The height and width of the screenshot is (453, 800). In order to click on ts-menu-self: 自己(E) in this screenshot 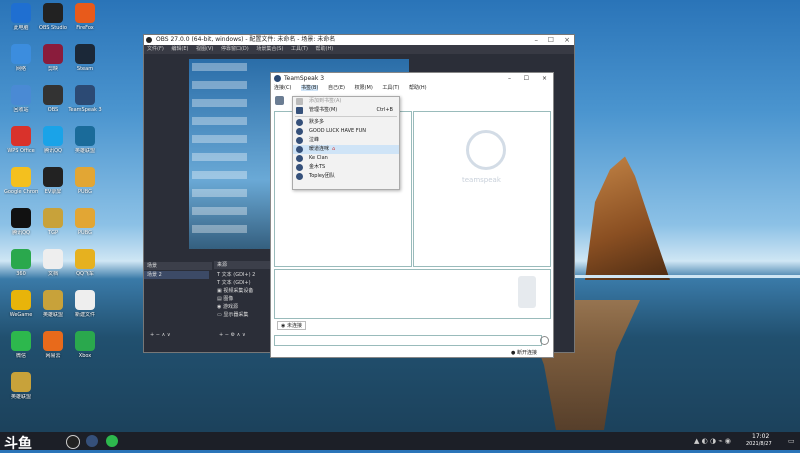, I will do `click(336, 88)`.